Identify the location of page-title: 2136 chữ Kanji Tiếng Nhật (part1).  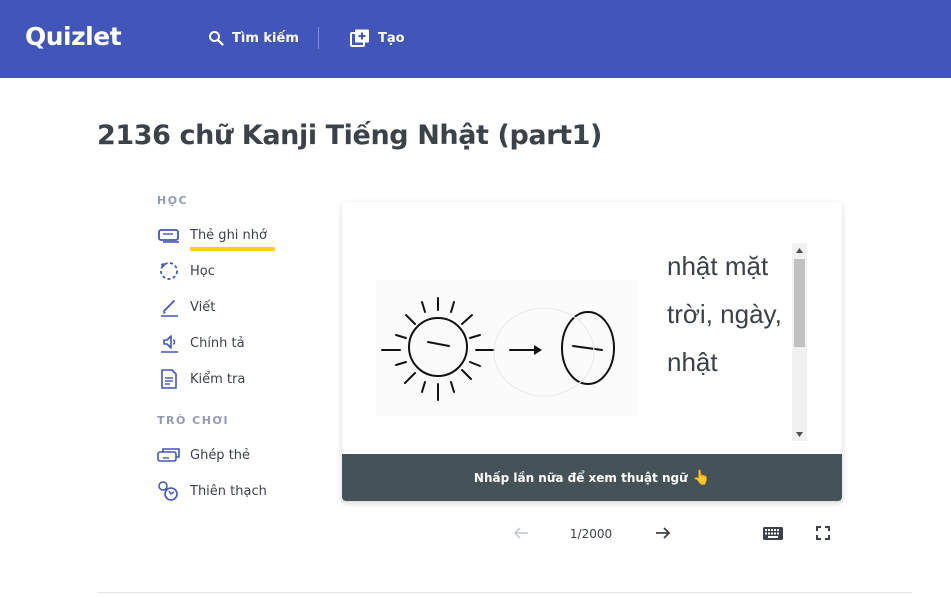
(349, 135).